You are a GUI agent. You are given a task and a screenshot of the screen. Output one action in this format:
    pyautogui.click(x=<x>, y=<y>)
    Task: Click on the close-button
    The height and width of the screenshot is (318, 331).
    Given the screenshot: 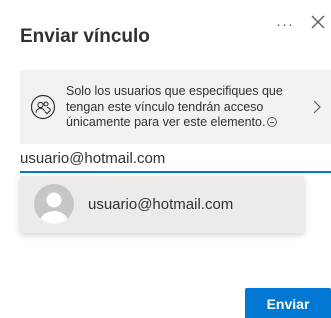 What is the action you would take?
    pyautogui.click(x=318, y=22)
    